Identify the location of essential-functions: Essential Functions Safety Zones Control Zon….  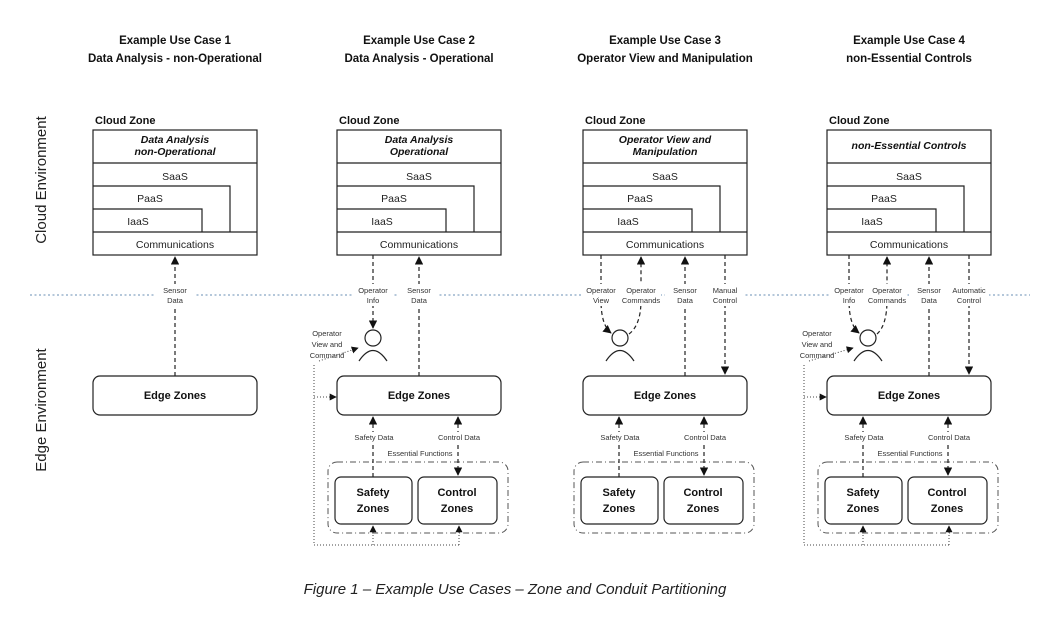
(418, 480).